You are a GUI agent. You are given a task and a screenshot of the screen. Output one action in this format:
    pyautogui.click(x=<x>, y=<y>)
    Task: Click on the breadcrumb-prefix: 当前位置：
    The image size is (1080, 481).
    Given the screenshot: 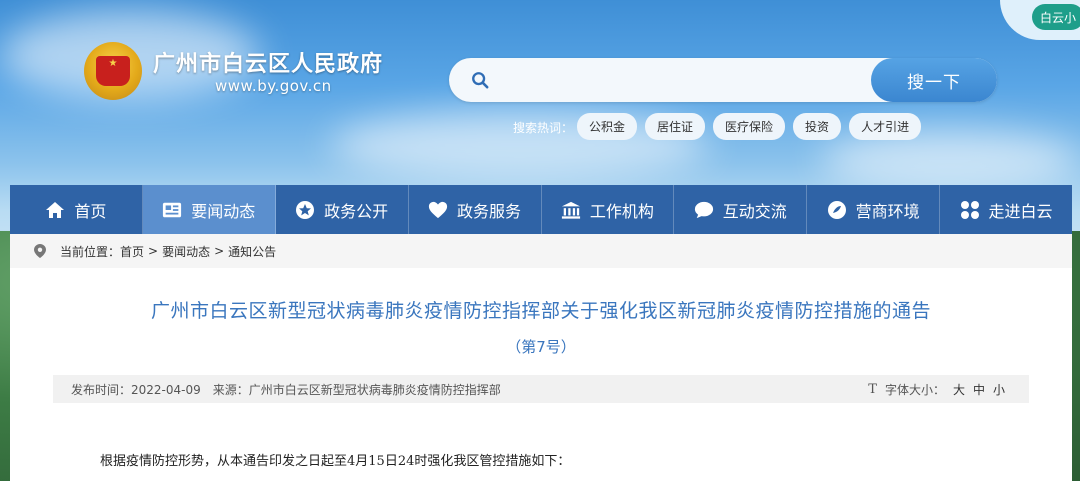 What is the action you would take?
    pyautogui.click(x=90, y=251)
    